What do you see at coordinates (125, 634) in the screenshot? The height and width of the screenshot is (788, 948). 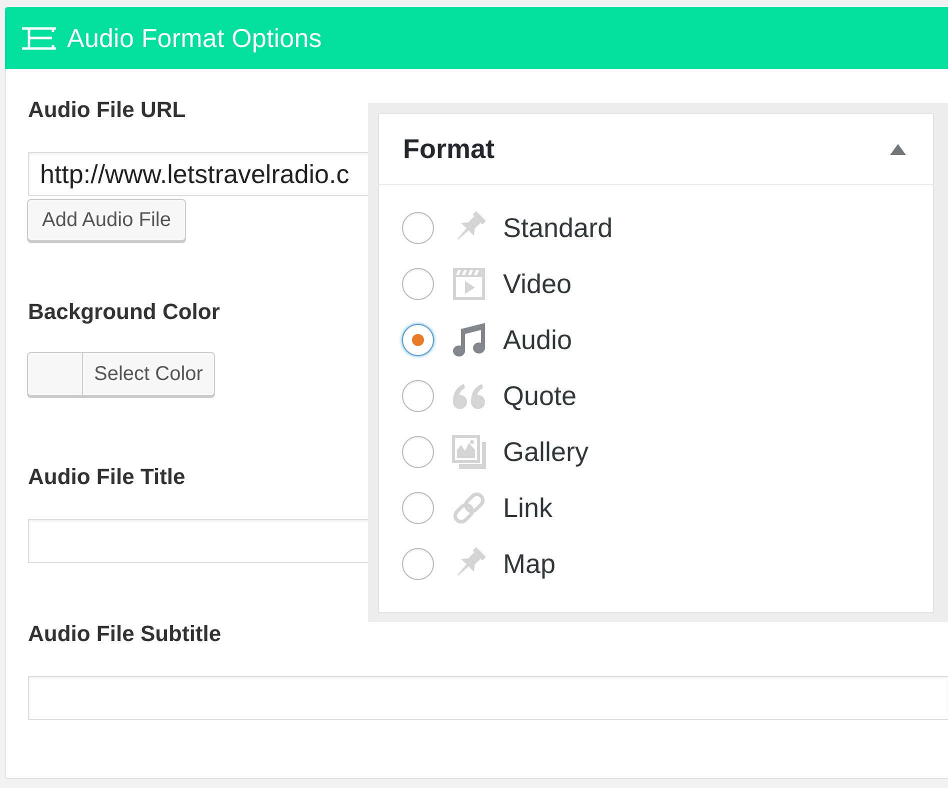 I see `field-label: Audio File Subtitle` at bounding box center [125, 634].